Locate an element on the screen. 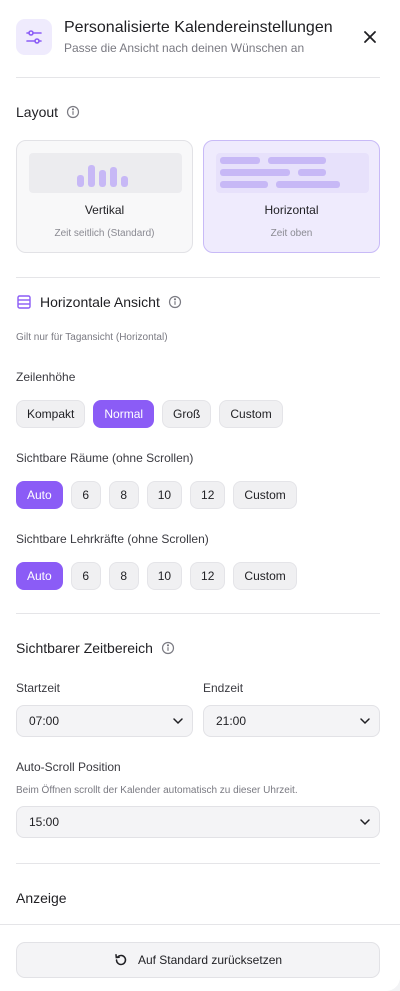 This screenshot has width=400, height=991. teachers-12: 12 is located at coordinates (208, 576).